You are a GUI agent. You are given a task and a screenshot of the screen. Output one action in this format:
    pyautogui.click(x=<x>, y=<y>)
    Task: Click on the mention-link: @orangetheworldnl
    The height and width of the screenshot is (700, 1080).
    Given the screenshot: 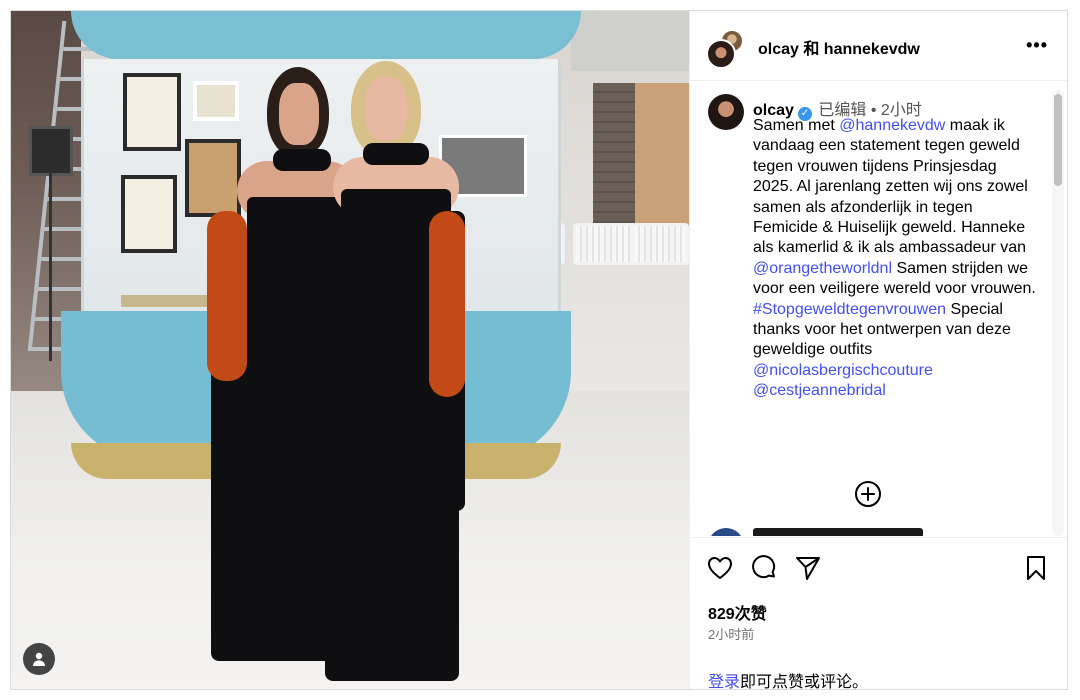 What is the action you would take?
    pyautogui.click(x=822, y=268)
    